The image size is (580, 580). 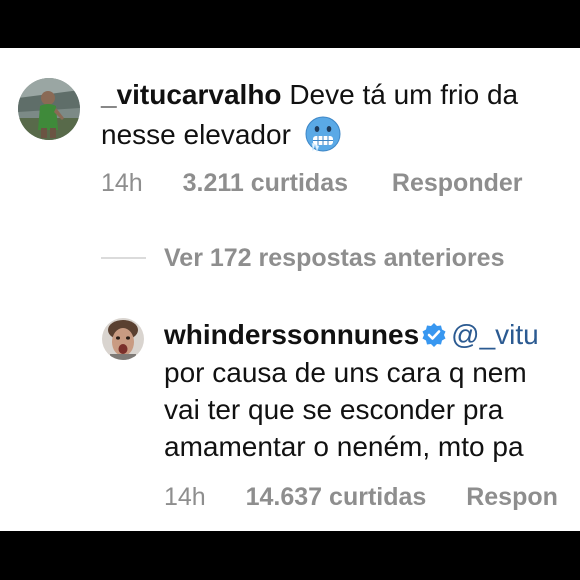 I want to click on comment-likes: 3.211 curtidas, so click(x=265, y=183).